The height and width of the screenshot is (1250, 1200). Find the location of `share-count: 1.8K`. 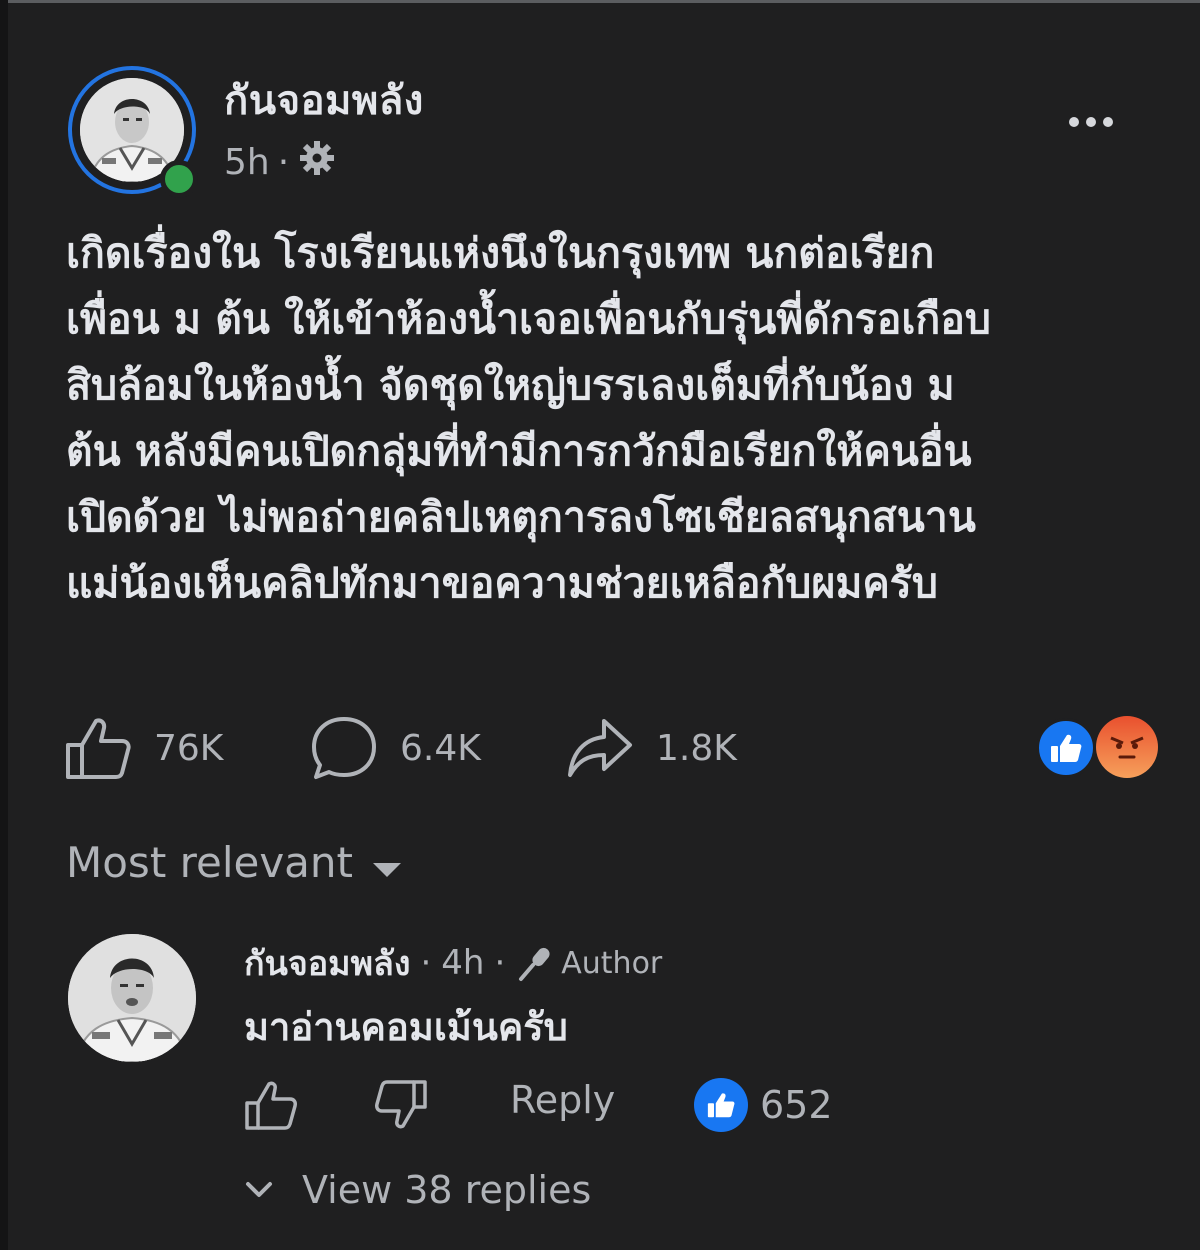

share-count: 1.8K is located at coordinates (696, 748).